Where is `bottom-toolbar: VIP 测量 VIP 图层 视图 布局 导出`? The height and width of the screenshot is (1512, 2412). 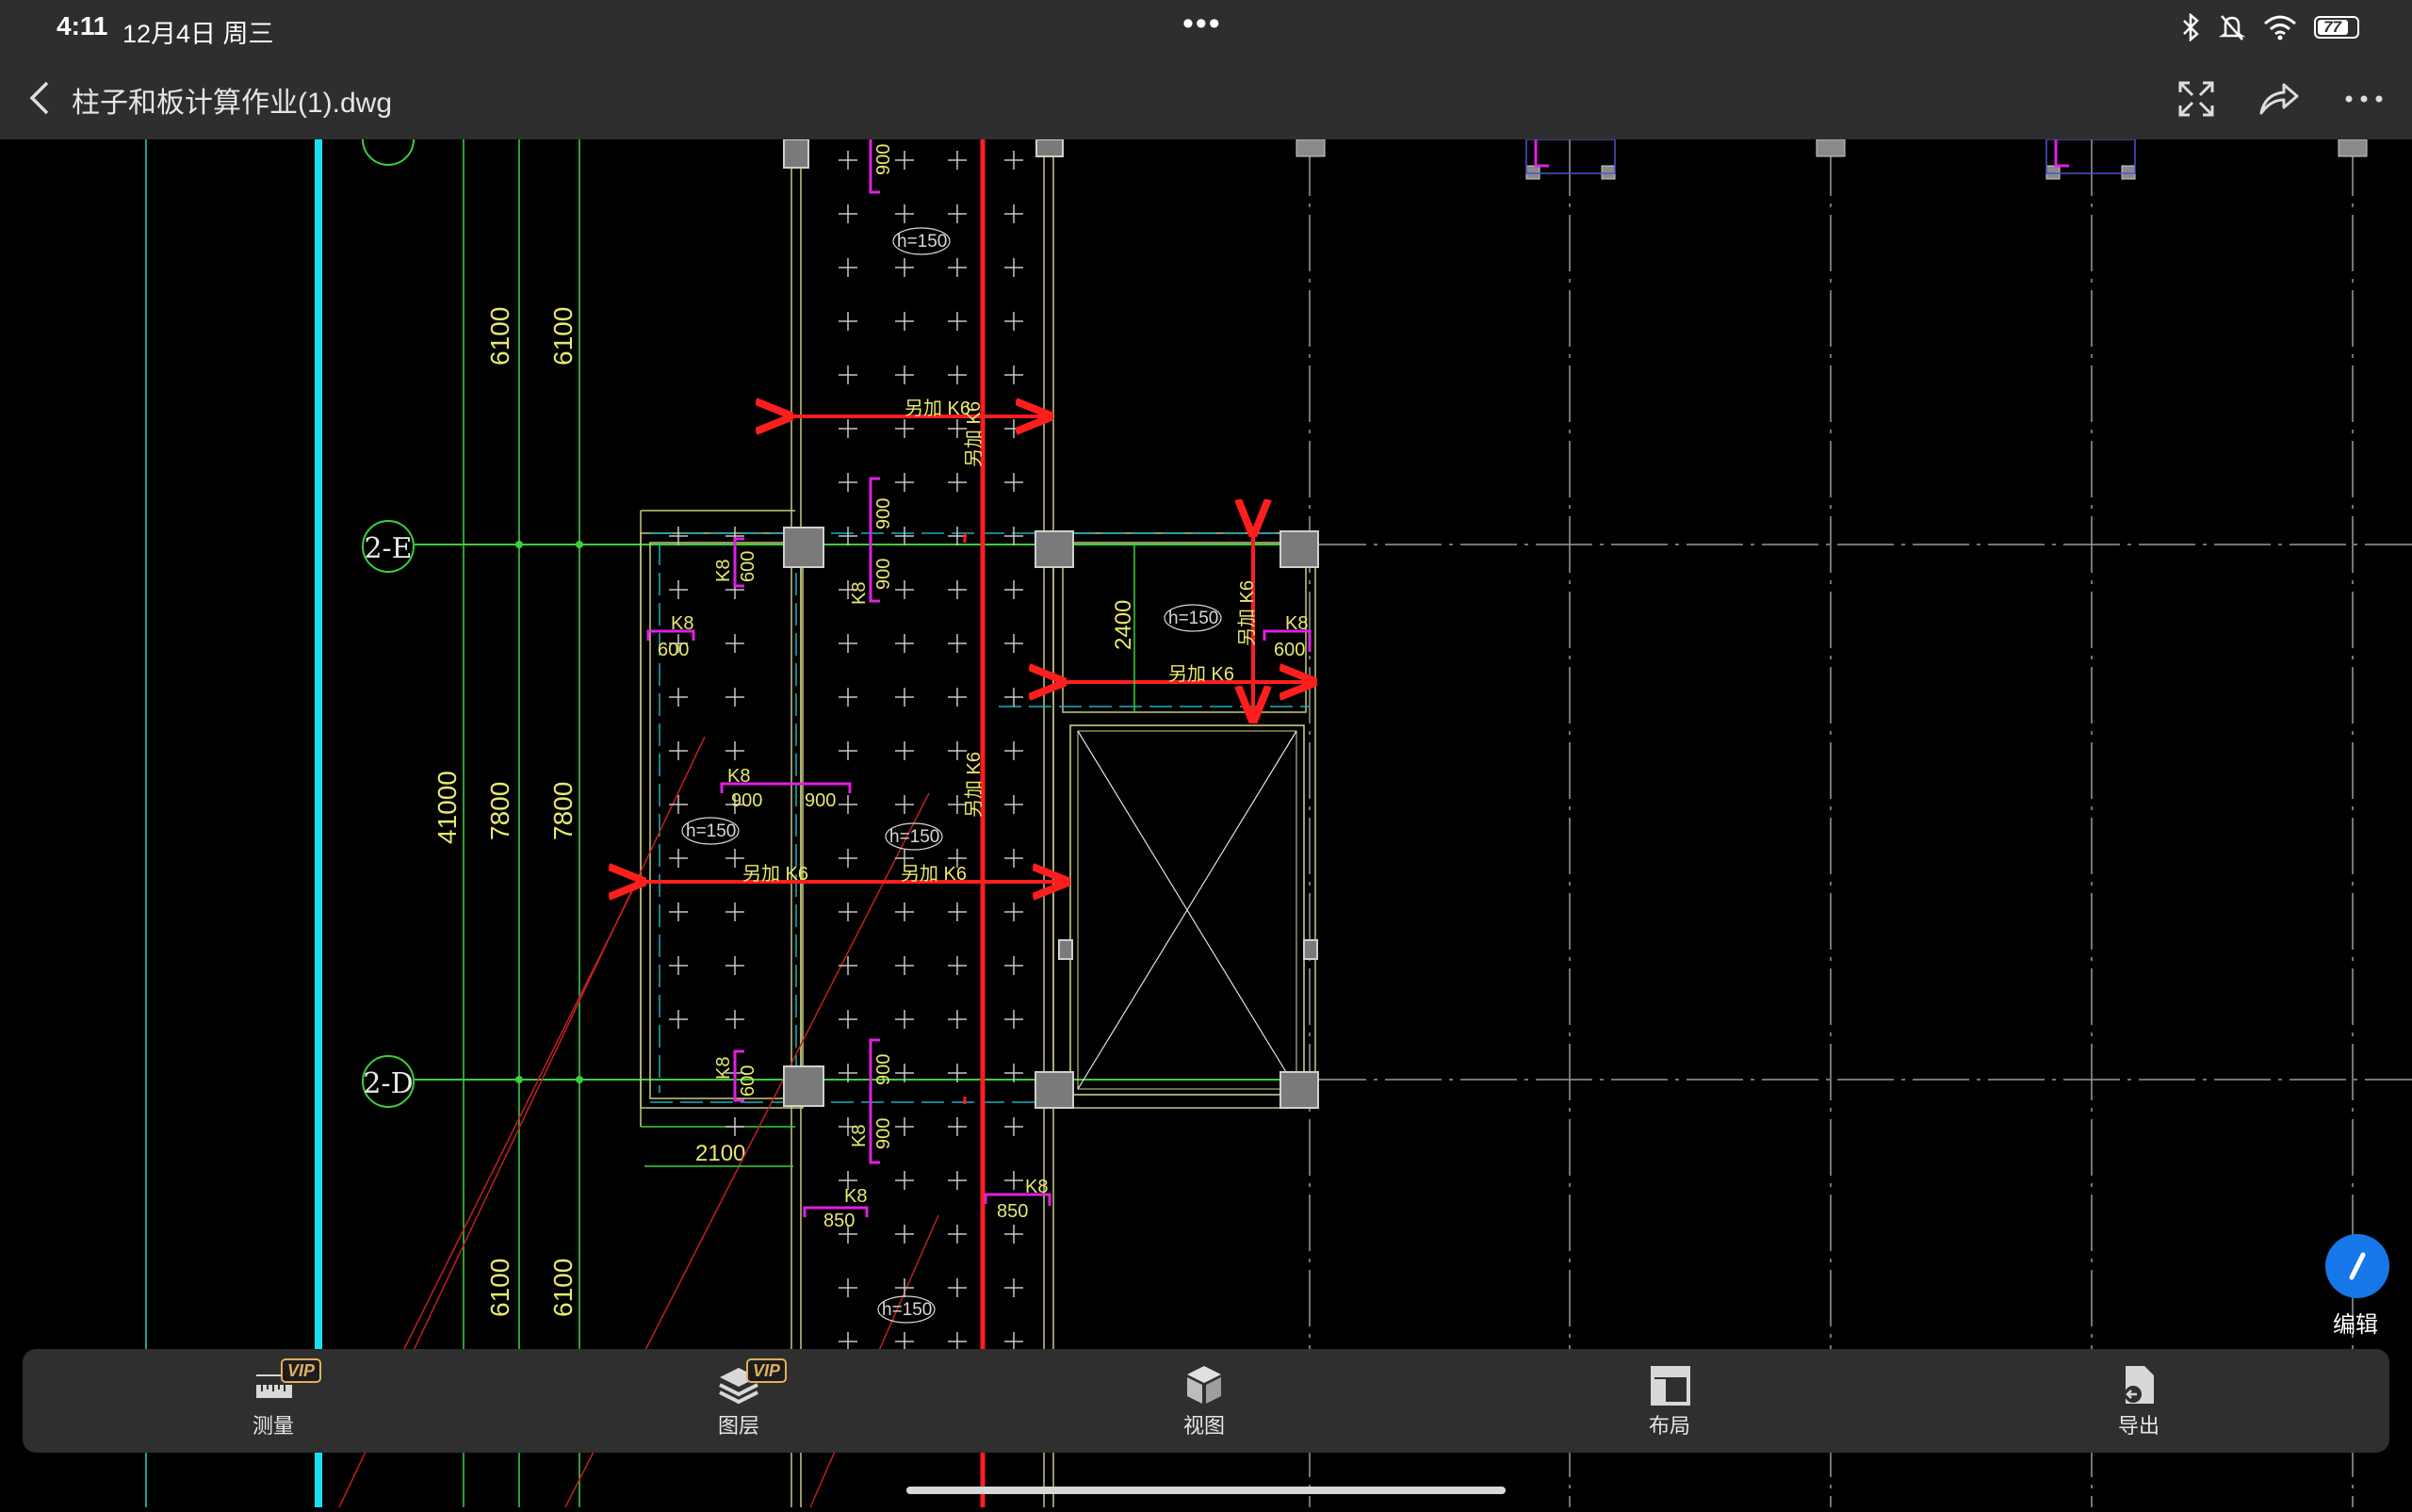
bottom-toolbar: VIP 测量 VIP 图层 视图 布局 导出 is located at coordinates (1206, 1401).